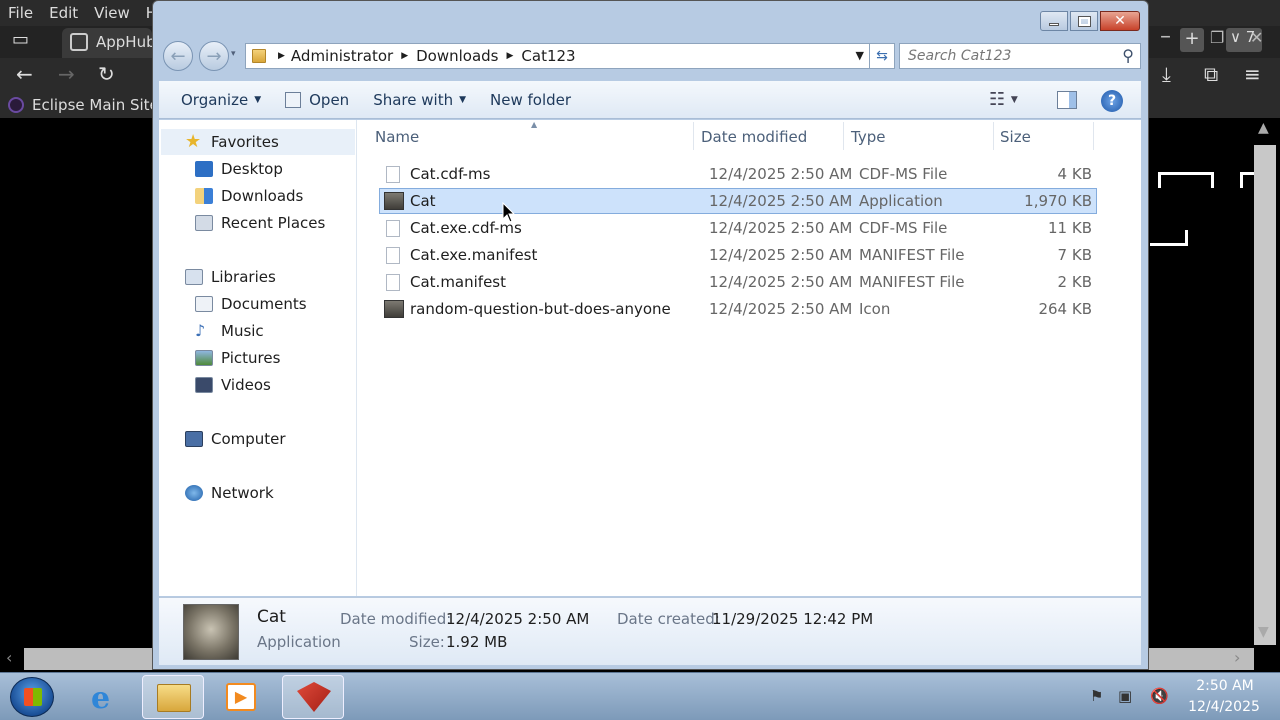  Describe the element at coordinates (24, 74) in the screenshot. I see `back-icon: ←` at that location.